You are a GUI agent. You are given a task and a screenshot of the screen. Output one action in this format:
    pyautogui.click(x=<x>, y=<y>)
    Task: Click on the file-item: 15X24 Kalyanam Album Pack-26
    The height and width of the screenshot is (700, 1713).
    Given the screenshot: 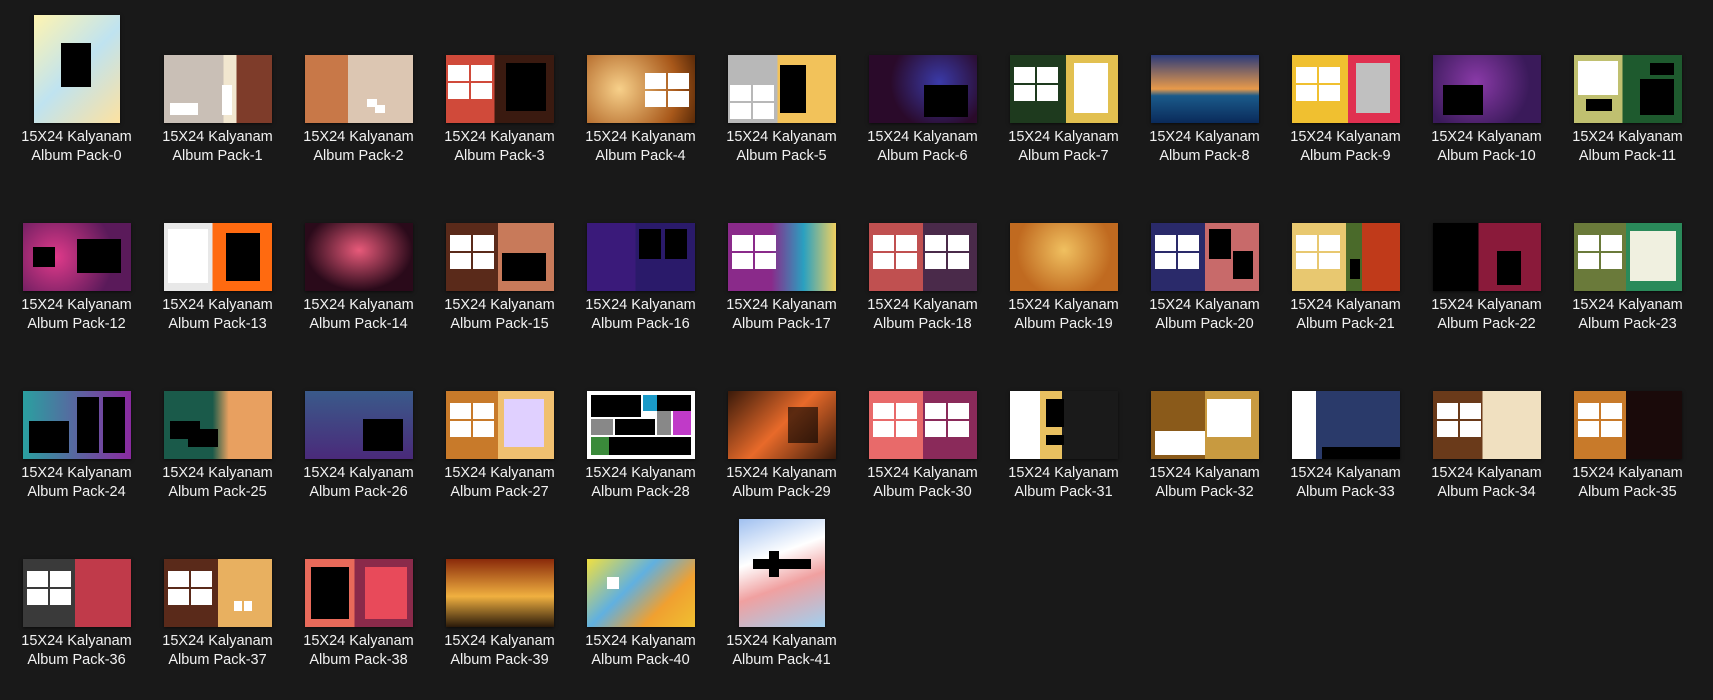 What is the action you would take?
    pyautogui.click(x=358, y=420)
    